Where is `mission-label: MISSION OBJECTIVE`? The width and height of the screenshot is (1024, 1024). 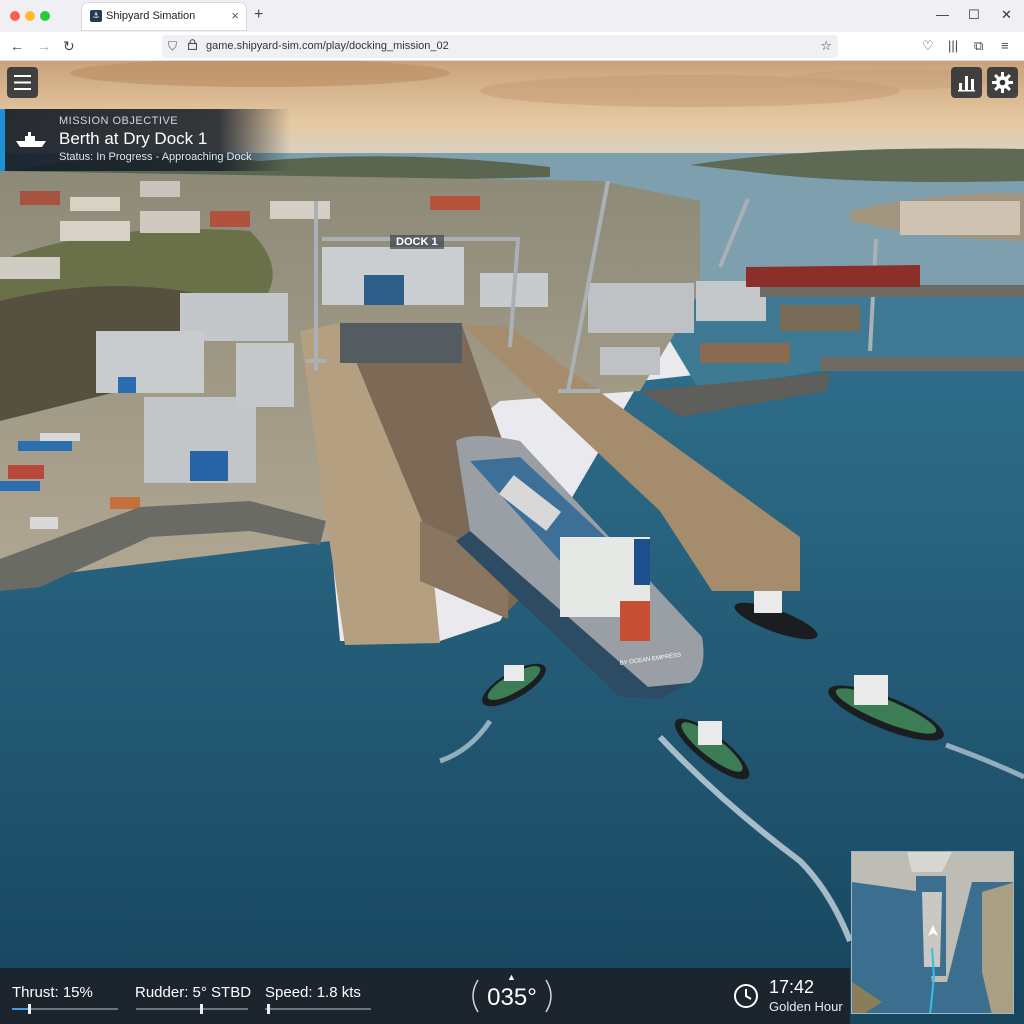
mission-label: MISSION OBJECTIVE is located at coordinates (119, 121).